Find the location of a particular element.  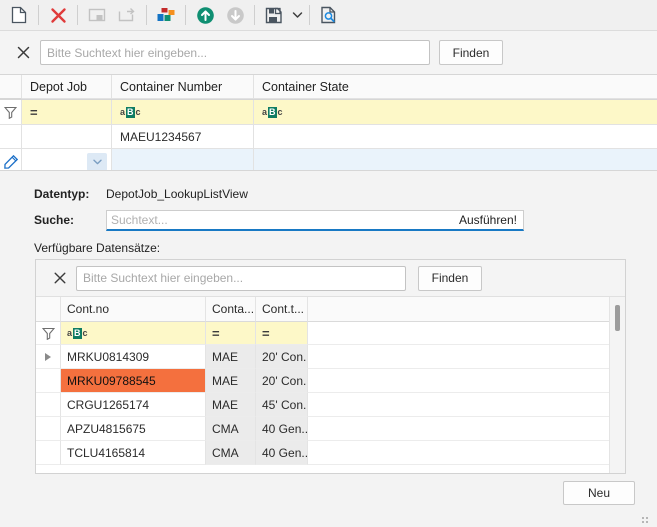

cell-cont-no: CRGU1265174 is located at coordinates (133, 405).